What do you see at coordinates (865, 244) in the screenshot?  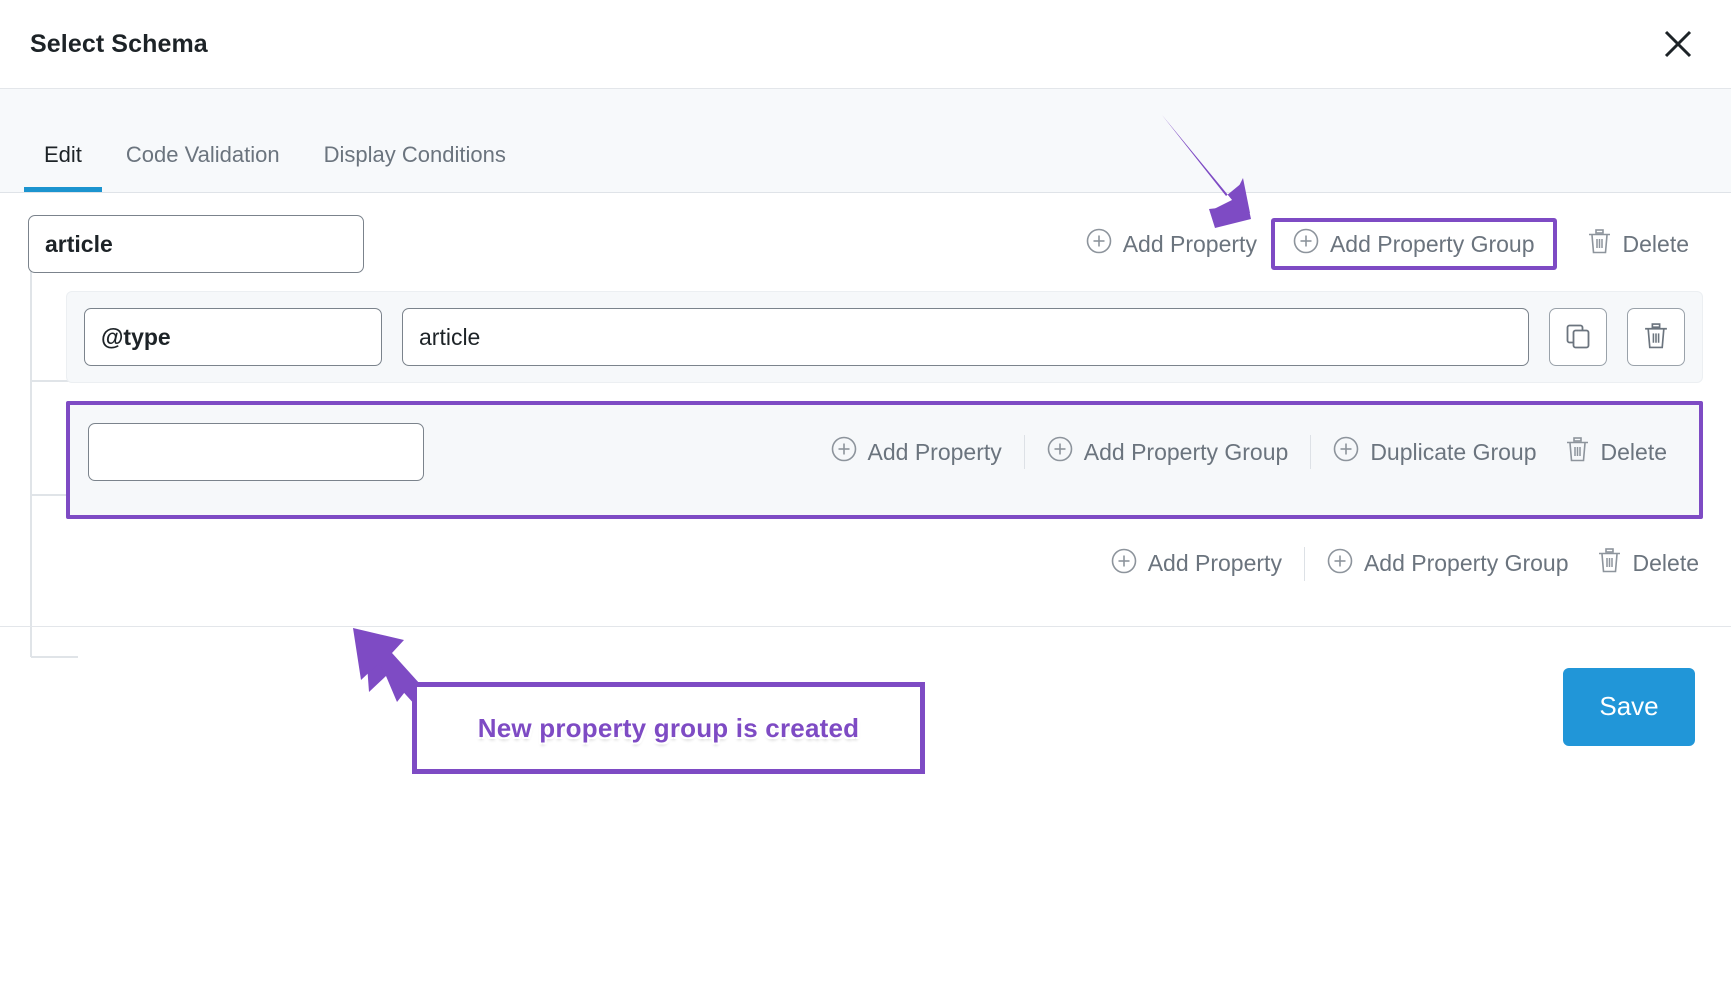 I see `root-schema-row: Add Property Add Property Group` at bounding box center [865, 244].